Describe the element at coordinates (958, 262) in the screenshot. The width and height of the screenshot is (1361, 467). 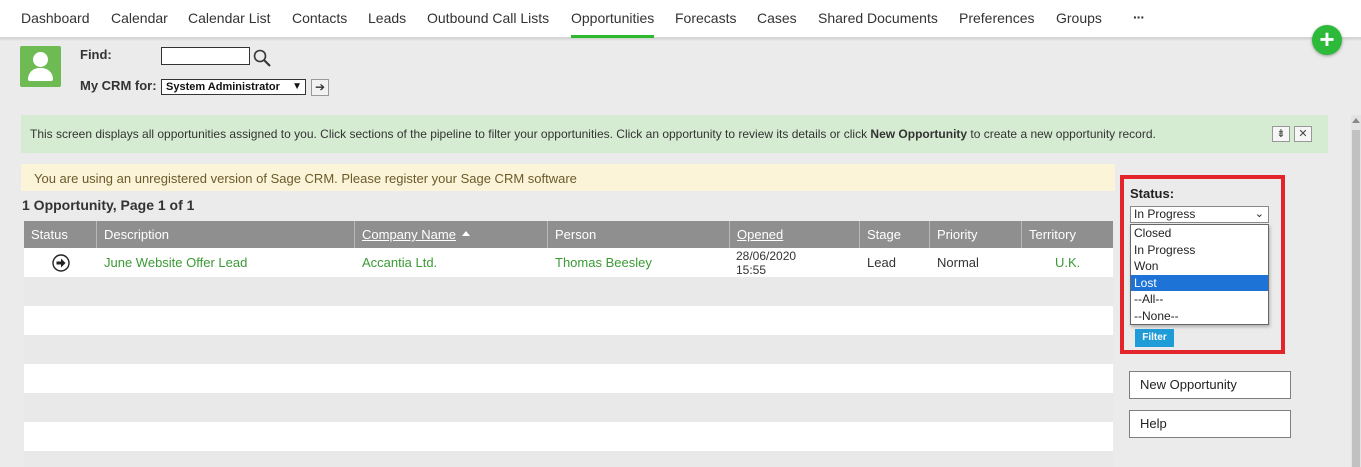
I see `cell-priority: Normal` at that location.